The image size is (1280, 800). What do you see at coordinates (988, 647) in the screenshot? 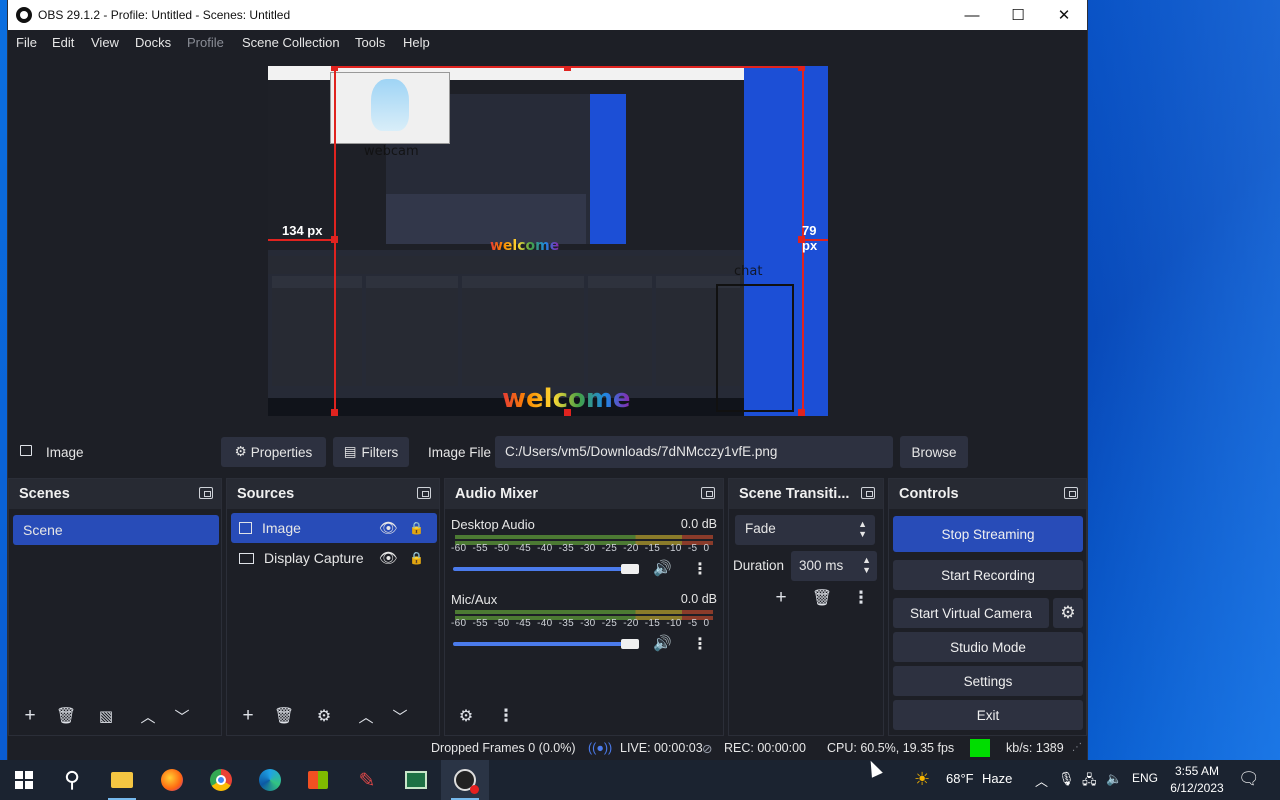
I see `studio-mode-button: Studio Mode` at bounding box center [988, 647].